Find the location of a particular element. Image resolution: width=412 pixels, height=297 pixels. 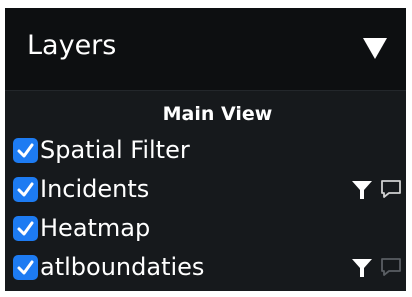

layer-row-atlboundaties: atlboundaties is located at coordinates (209, 267).